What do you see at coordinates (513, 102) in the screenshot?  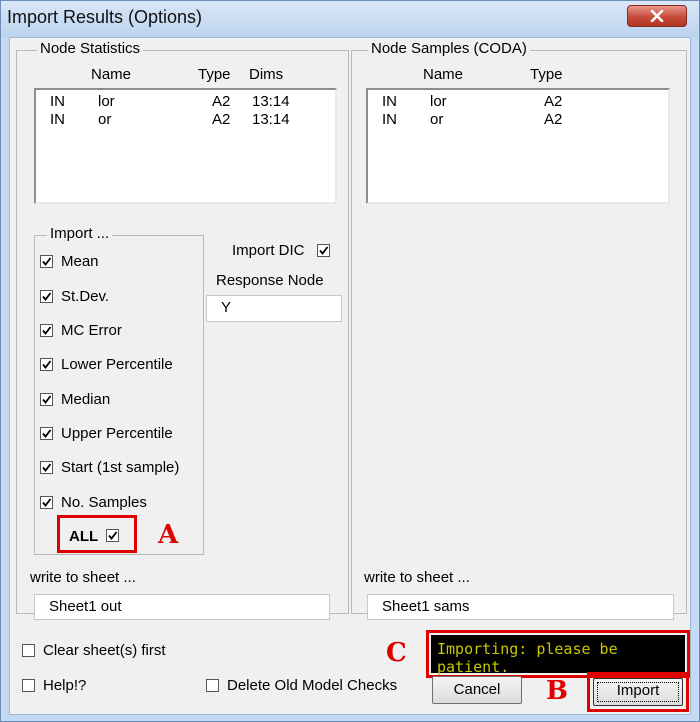 I see `list-item: IN lor A2` at bounding box center [513, 102].